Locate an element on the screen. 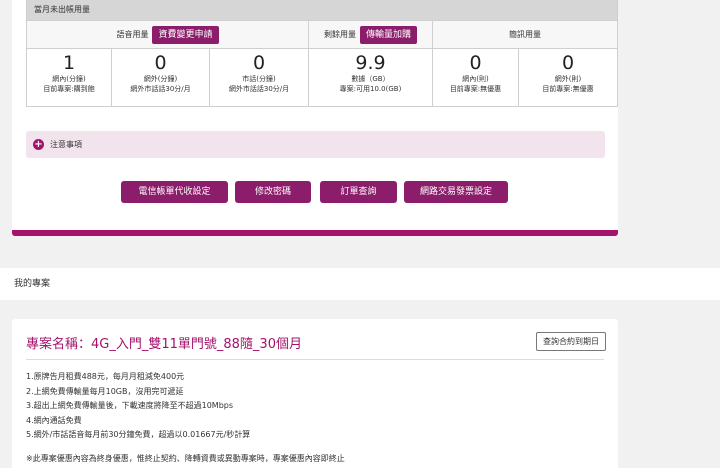 The height and width of the screenshot is (468, 720). plan-detail-item: 1.原牌告月租費488元，每月月租減免400元 is located at coordinates (105, 376).